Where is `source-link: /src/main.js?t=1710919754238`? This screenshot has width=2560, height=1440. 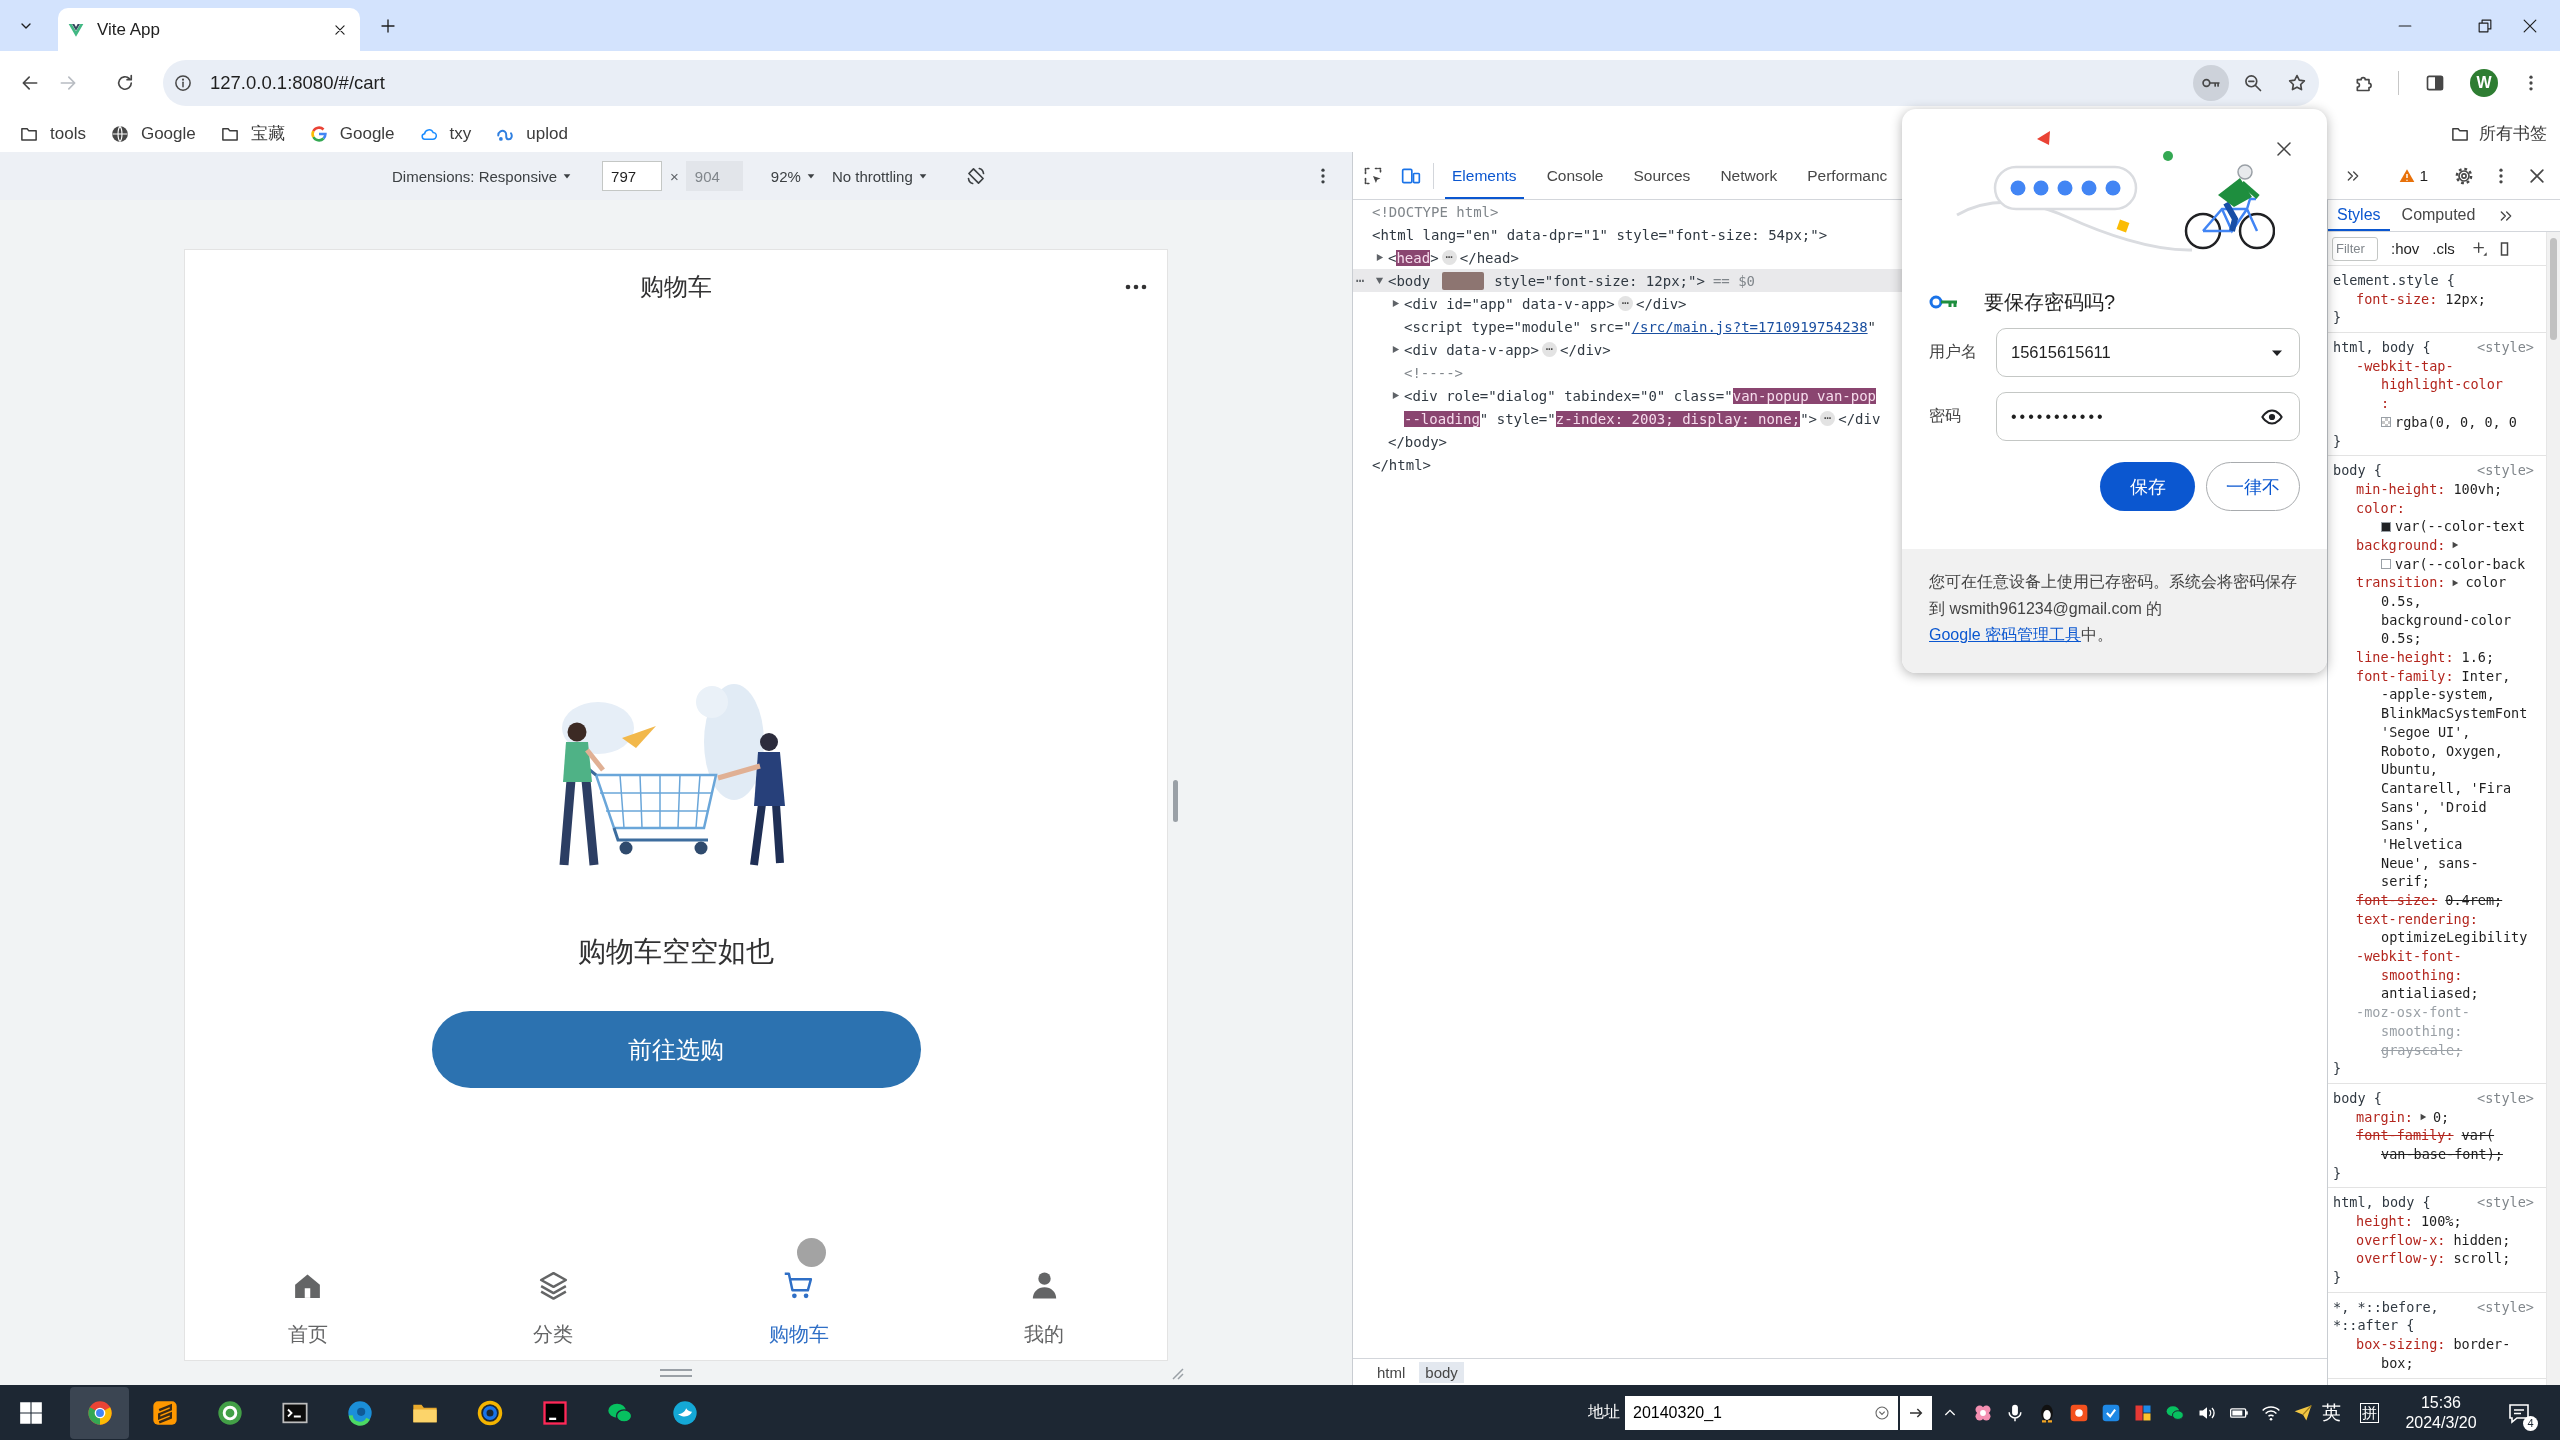 source-link: /src/main.js?t=1710919754238 is located at coordinates (1749, 326).